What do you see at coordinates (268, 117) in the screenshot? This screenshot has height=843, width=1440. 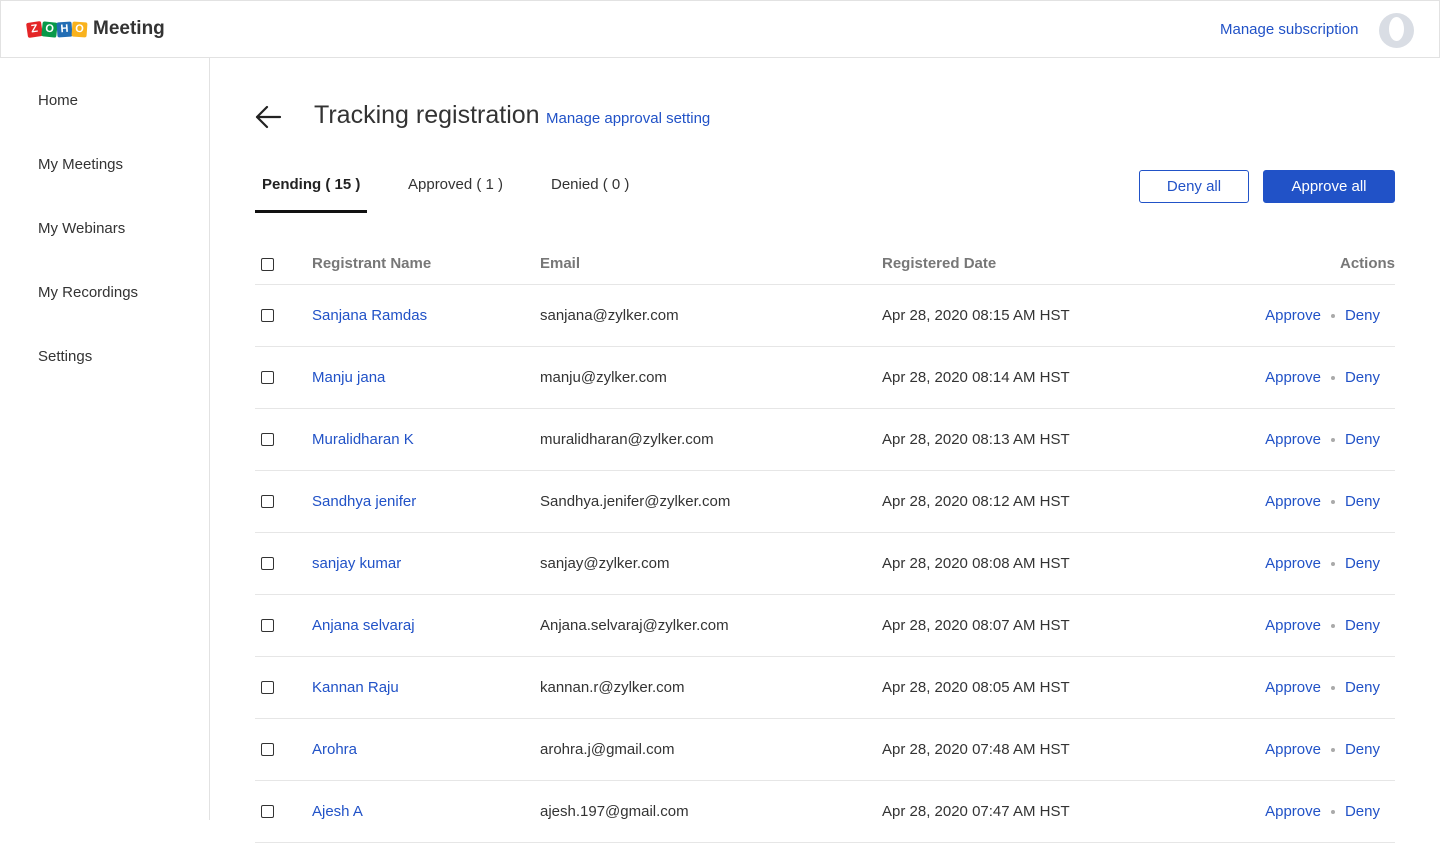 I see `back-arrow-icon` at bounding box center [268, 117].